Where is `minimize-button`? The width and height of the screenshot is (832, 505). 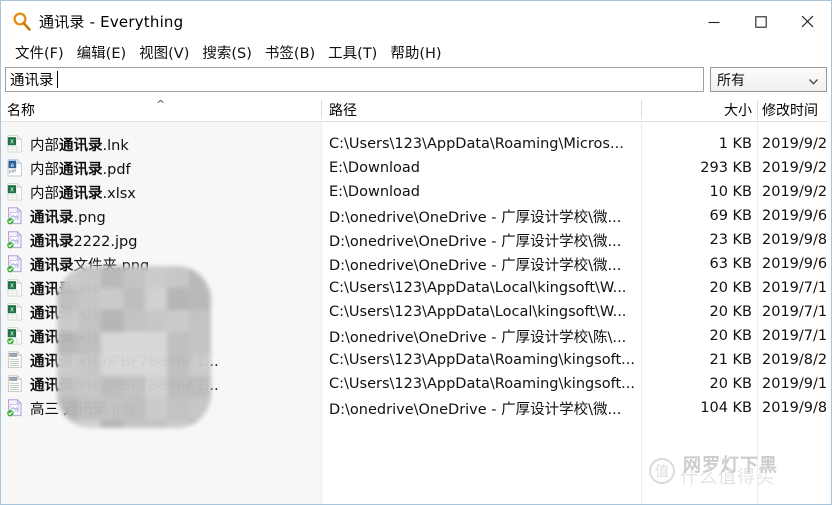 minimize-button is located at coordinates (713, 21).